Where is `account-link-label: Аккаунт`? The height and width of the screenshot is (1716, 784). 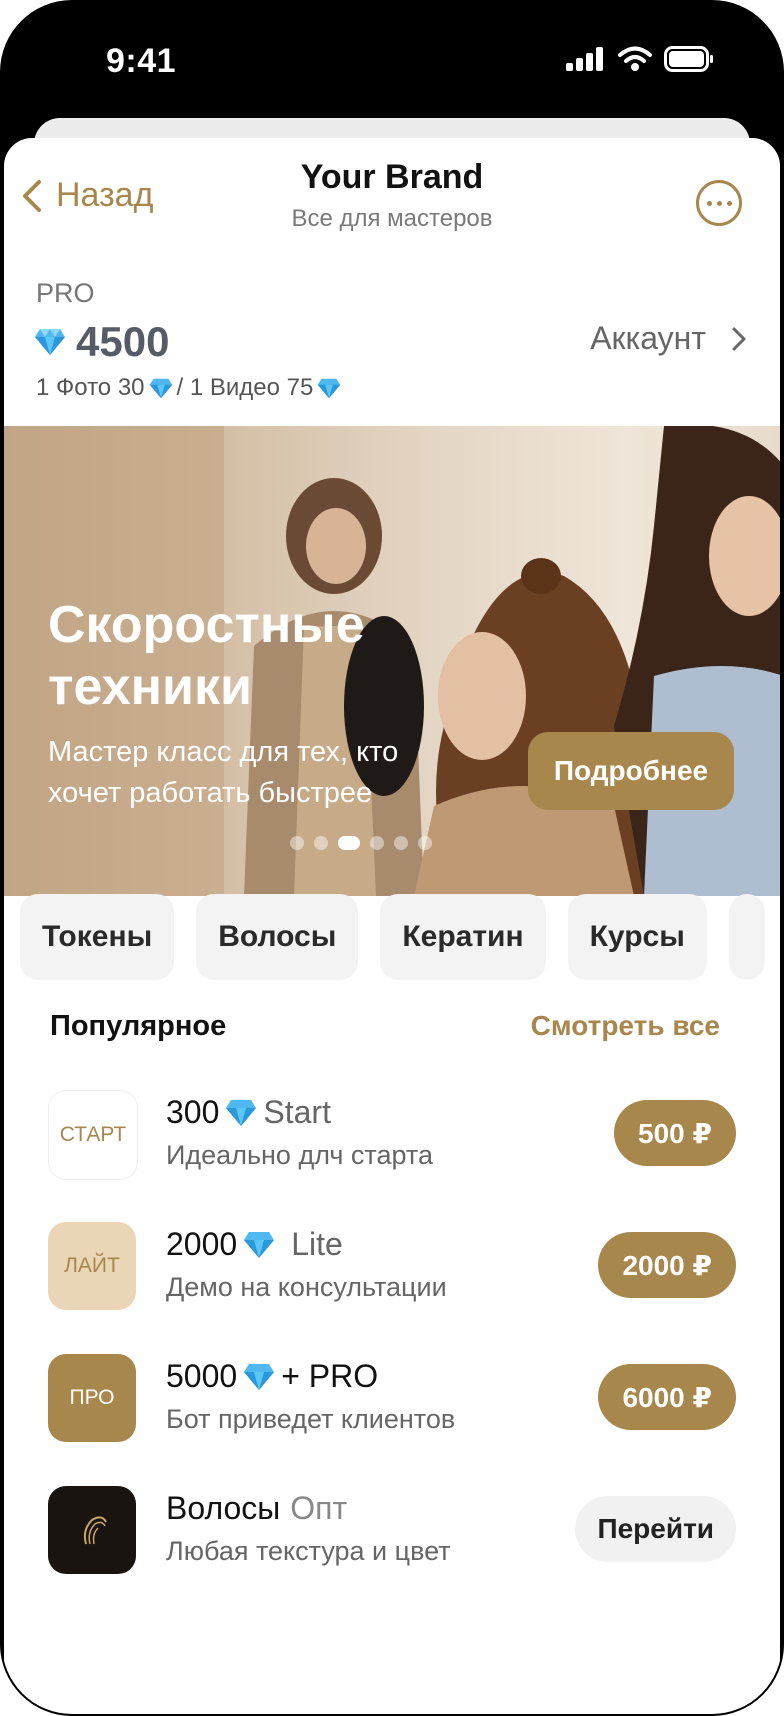 account-link-label: Аккаунт is located at coordinates (648, 338).